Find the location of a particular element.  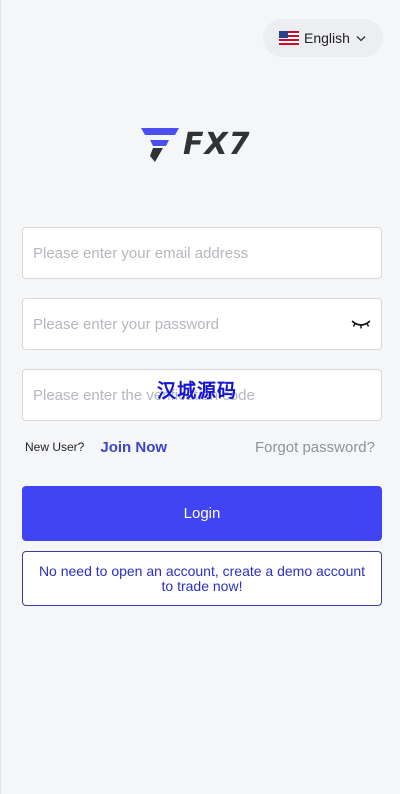

forgot-password-link: Forgot password? is located at coordinates (315, 447).